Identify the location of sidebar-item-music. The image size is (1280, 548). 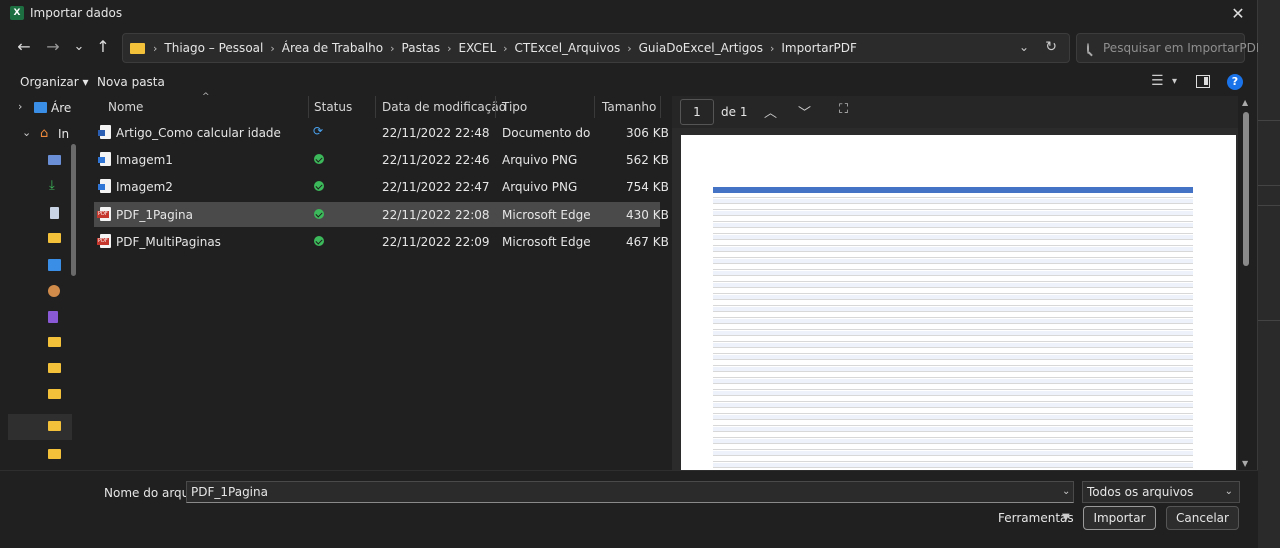
(39, 291).